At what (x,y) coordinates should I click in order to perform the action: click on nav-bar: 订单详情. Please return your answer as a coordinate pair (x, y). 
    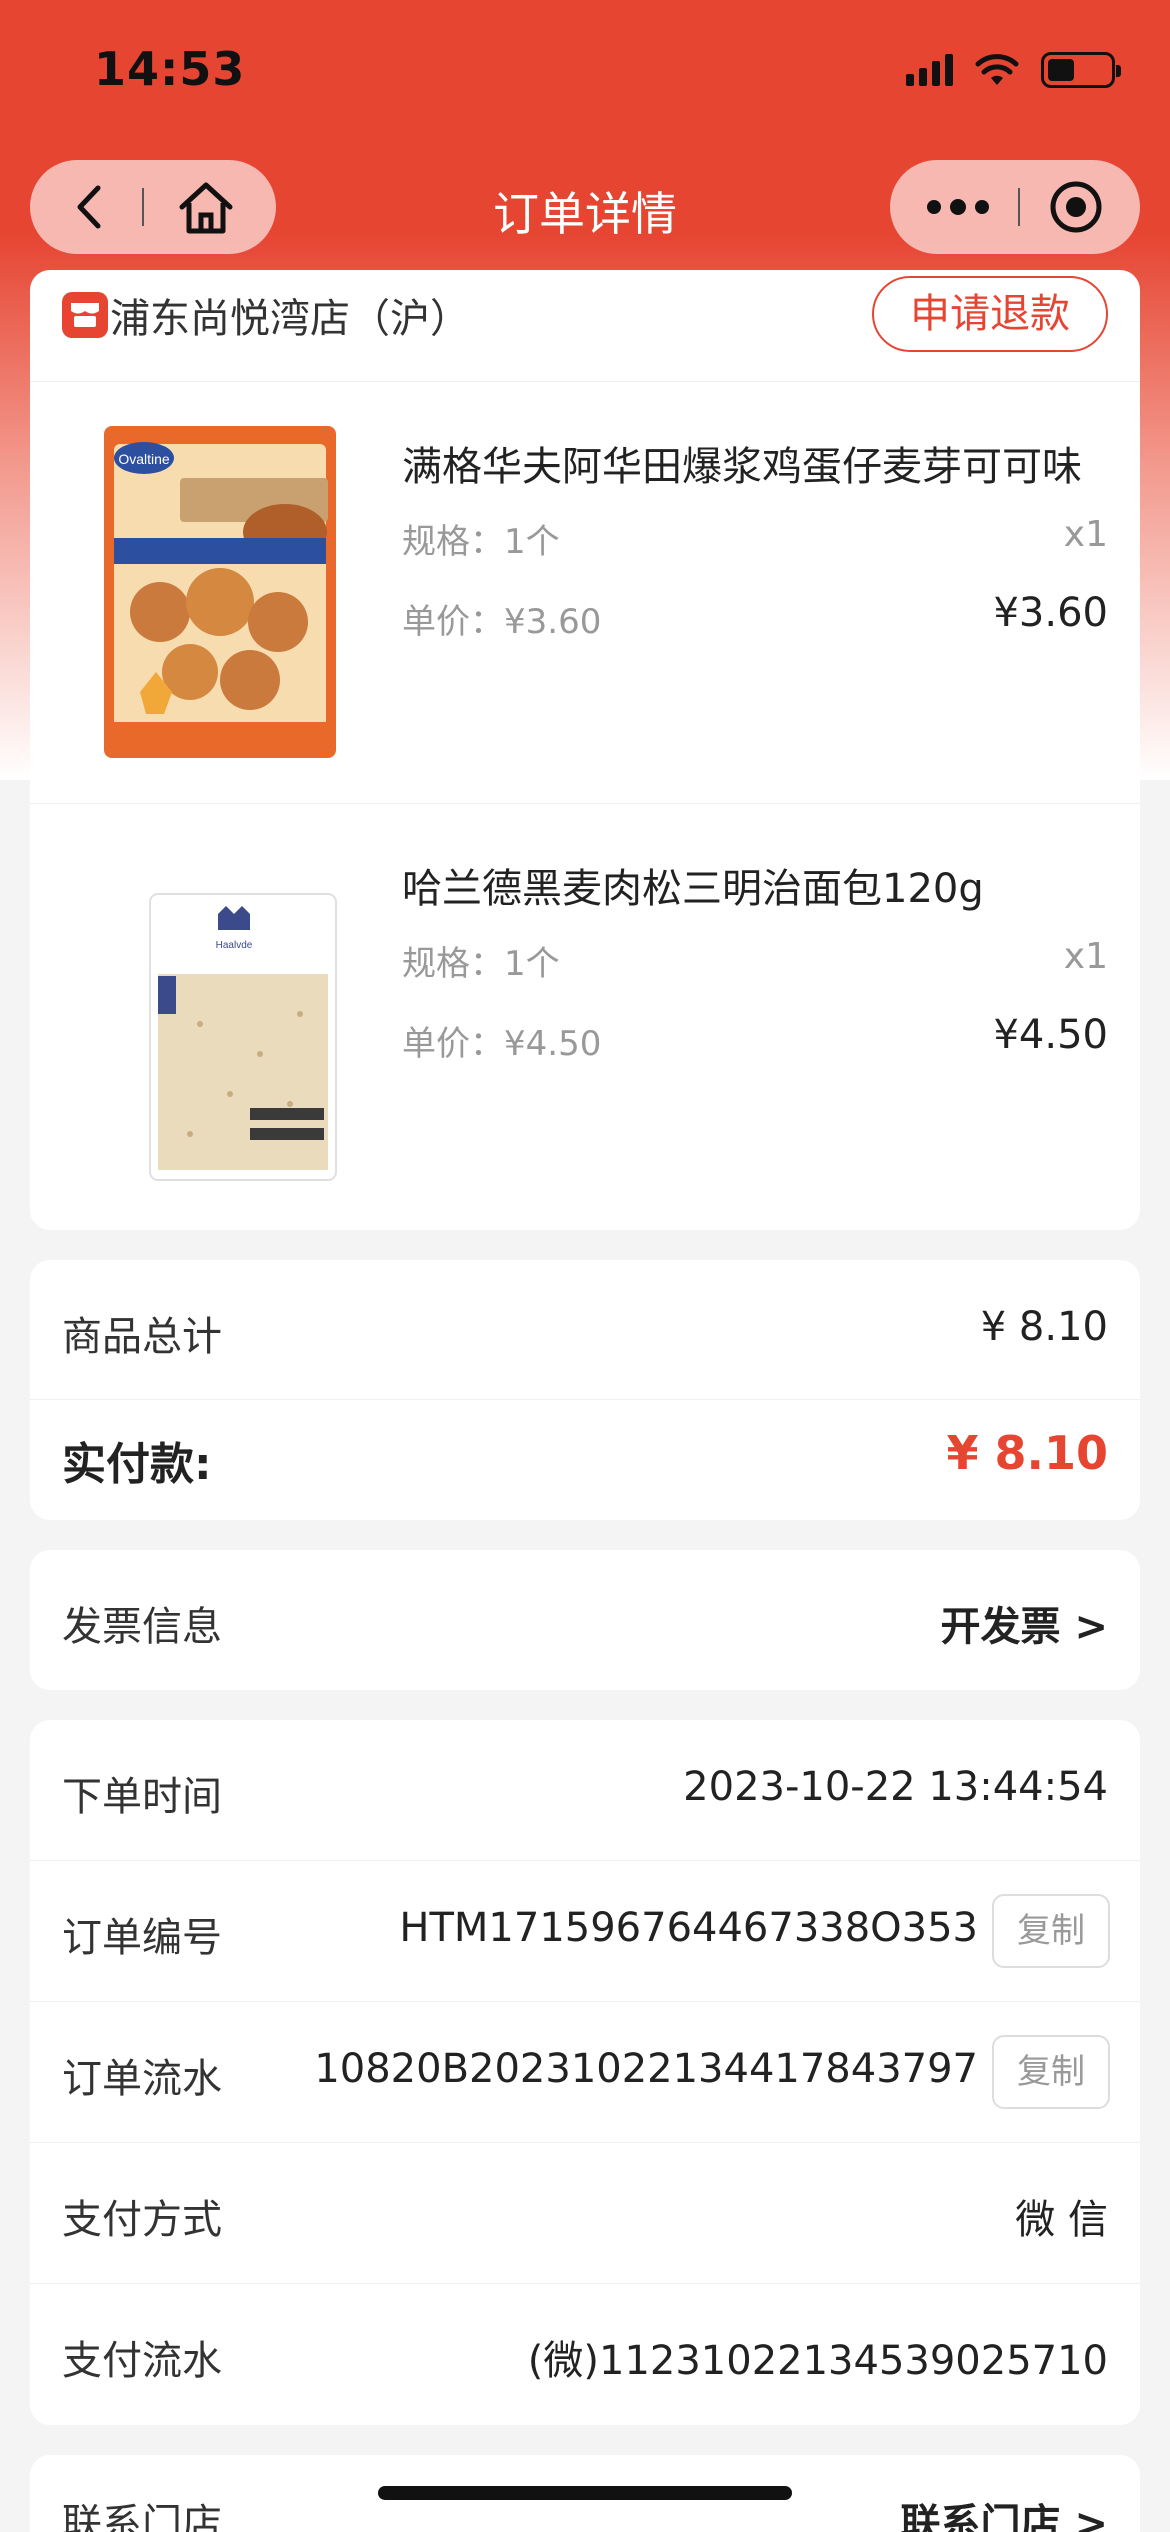
    Looking at the image, I should click on (585, 208).